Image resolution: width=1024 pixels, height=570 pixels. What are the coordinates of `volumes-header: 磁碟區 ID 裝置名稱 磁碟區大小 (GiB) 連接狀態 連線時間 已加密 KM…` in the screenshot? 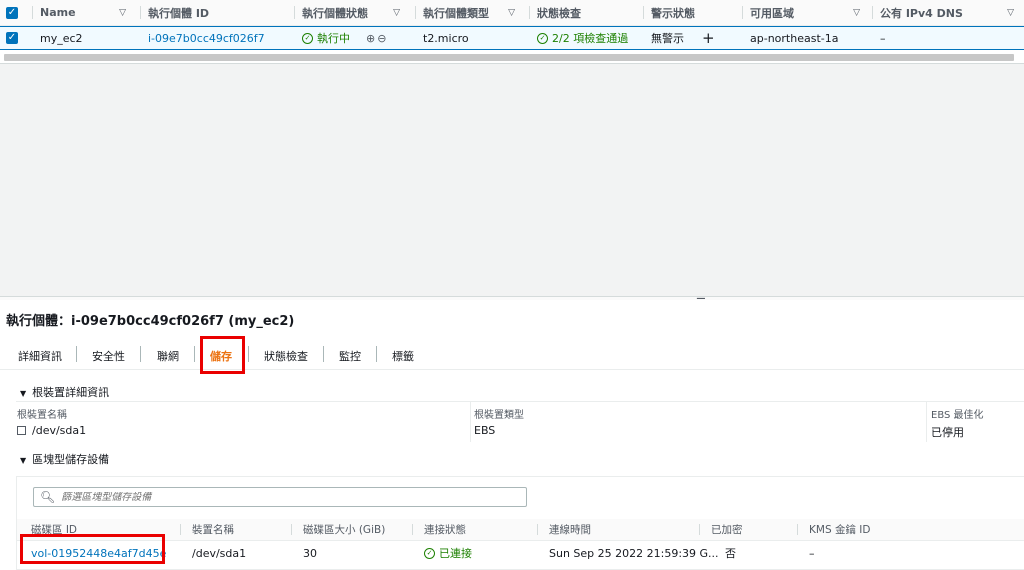 It's located at (520, 530).